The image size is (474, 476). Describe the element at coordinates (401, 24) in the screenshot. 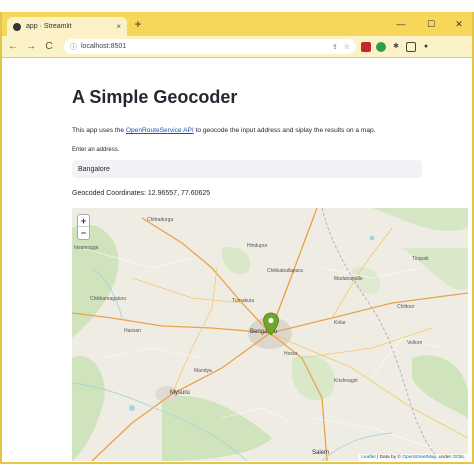

I see `minimize-button: —` at that location.